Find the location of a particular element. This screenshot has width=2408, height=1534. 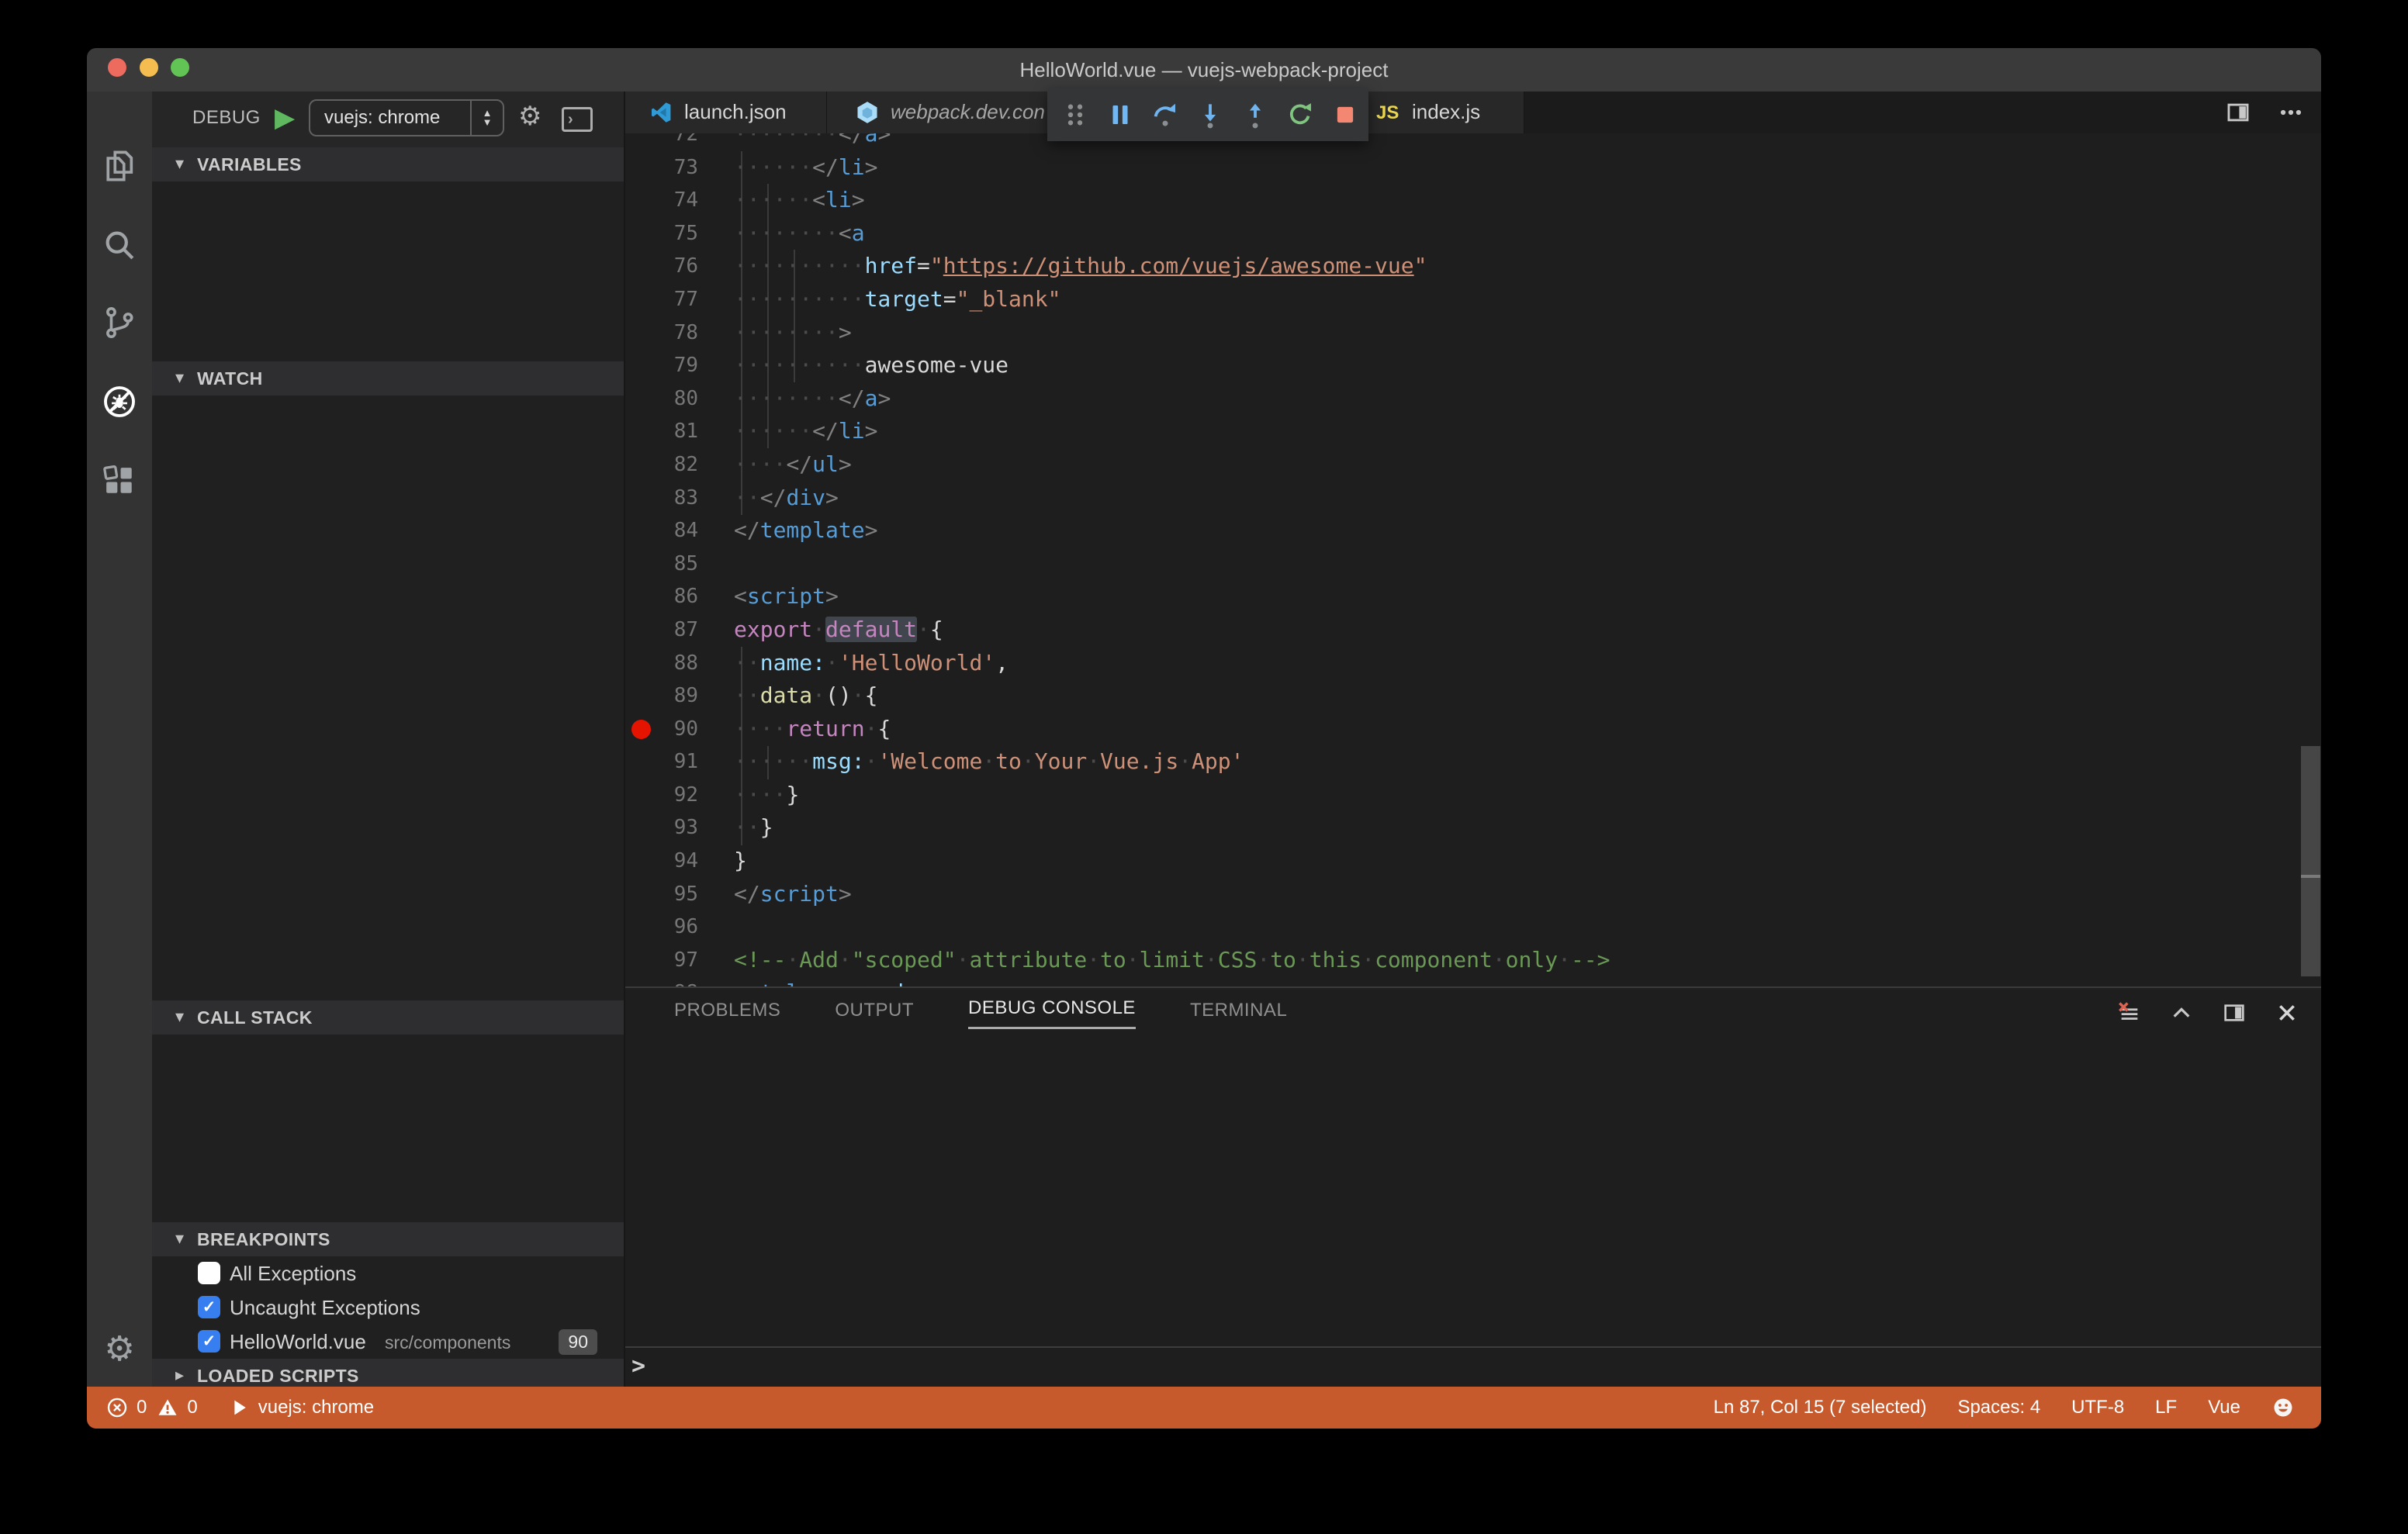

editor-tab-bar: launch.json webpack.dev.con JS index.js is located at coordinates (1473, 112).